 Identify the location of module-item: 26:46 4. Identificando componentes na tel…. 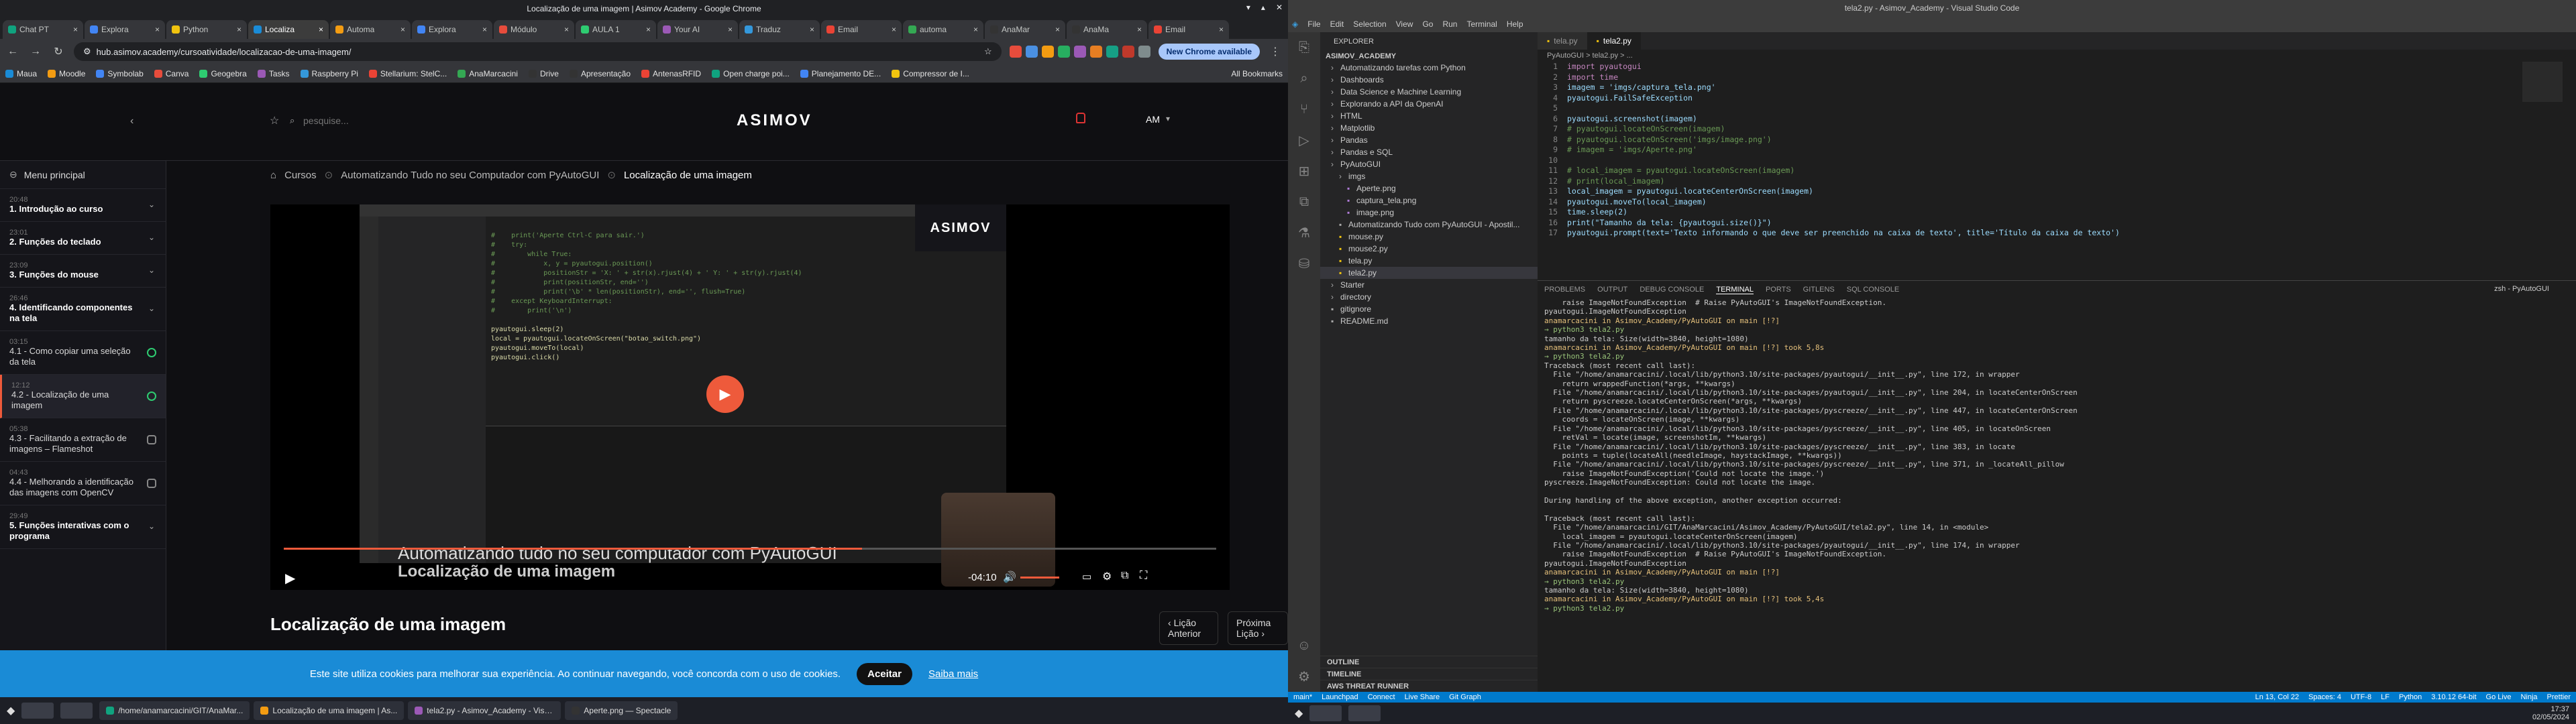
(83, 309).